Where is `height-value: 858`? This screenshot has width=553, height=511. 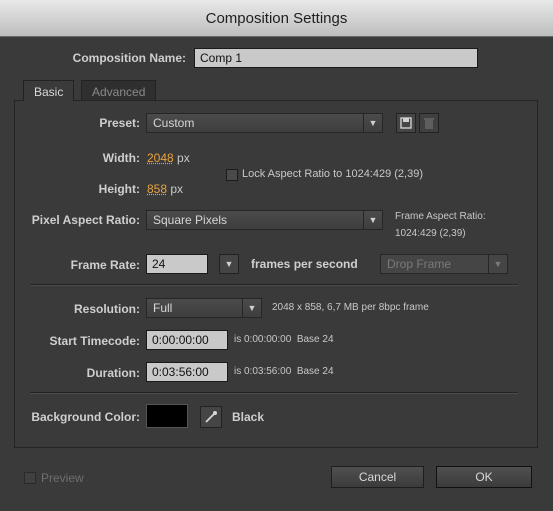
height-value: 858 is located at coordinates (157, 189).